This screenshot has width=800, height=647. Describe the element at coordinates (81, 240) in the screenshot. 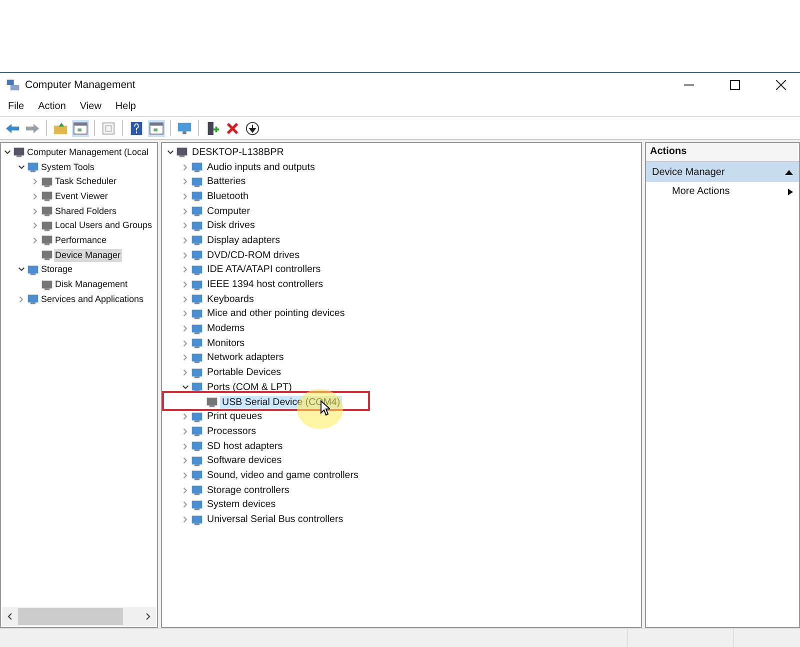

I see `tree-item: Performance` at that location.